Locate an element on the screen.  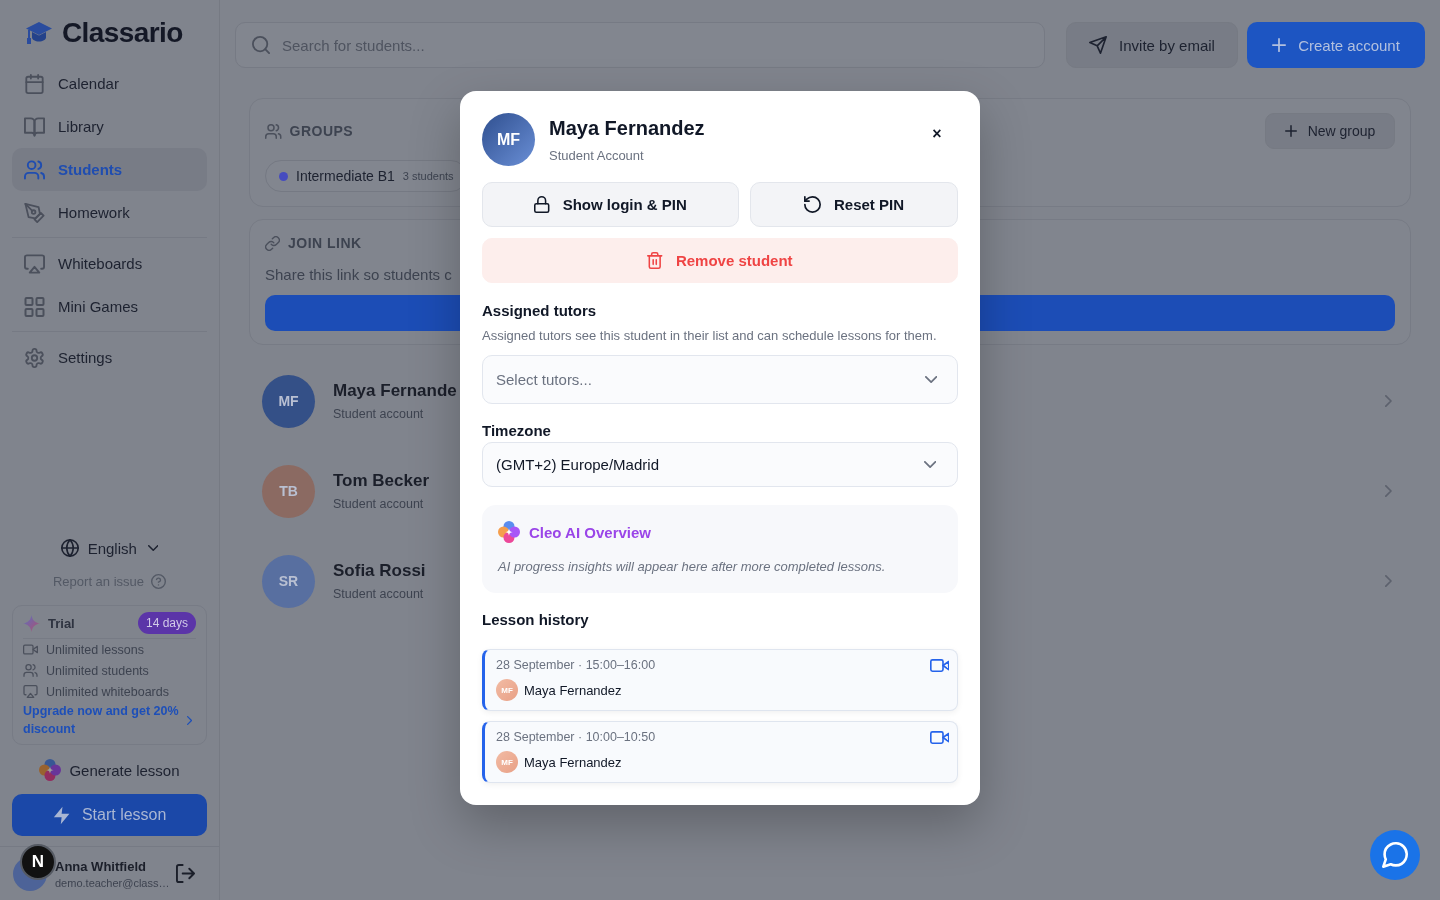
student-avatar: TB is located at coordinates (288, 491).